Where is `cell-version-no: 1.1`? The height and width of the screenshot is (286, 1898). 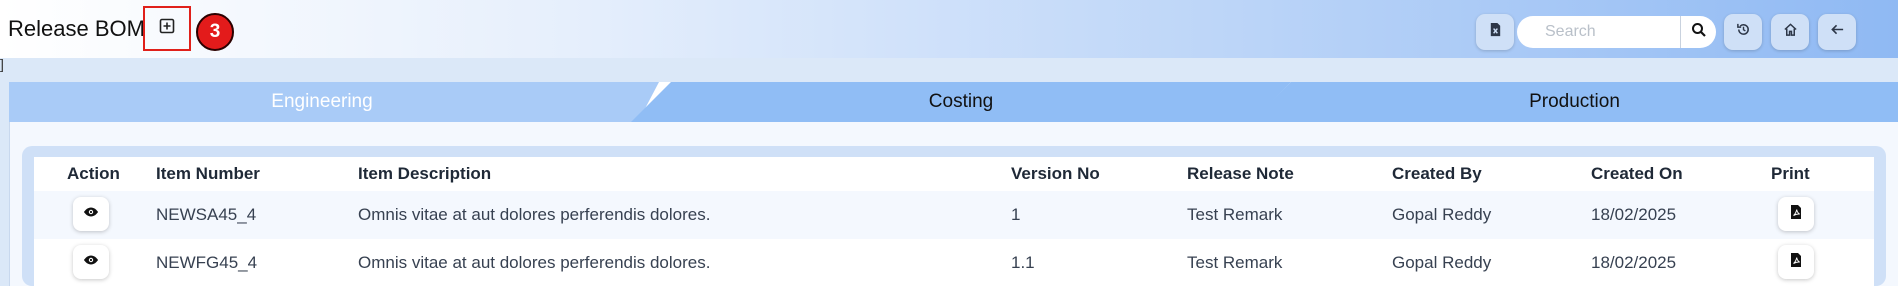
cell-version-no: 1.1 is located at coordinates (1023, 262).